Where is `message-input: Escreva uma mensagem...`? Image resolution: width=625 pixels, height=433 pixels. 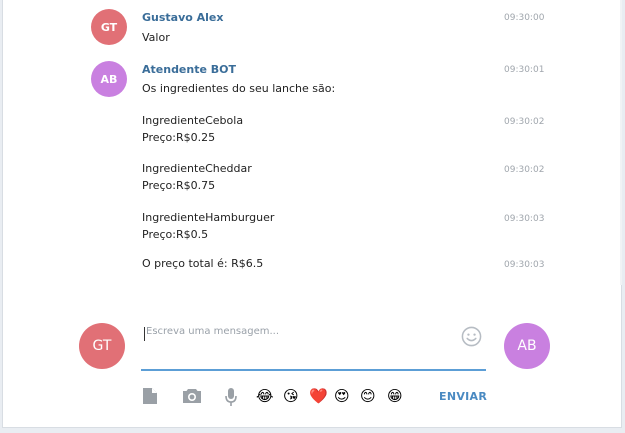
message-input: Escreva uma mensagem... is located at coordinates (313, 346).